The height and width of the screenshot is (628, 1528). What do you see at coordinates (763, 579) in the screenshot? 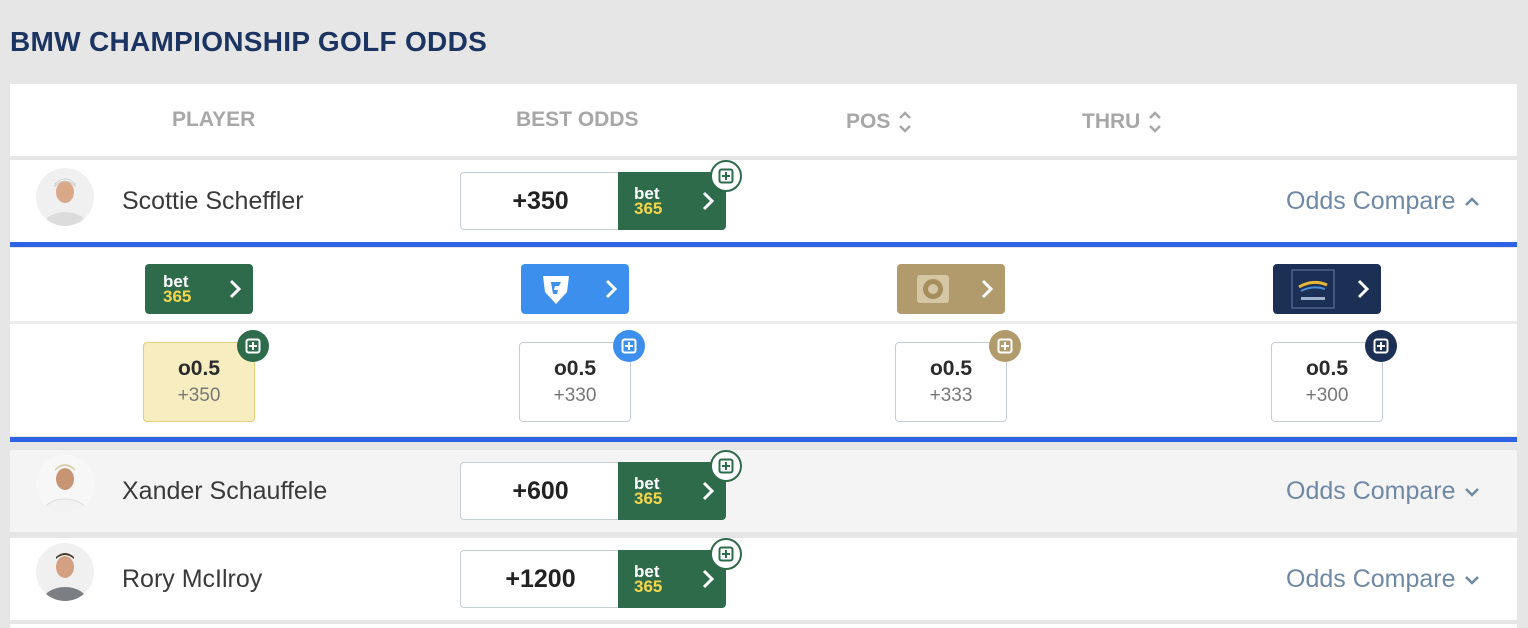
I see `player-row: Rory McIlroy +1200 bet 365 Odds Compare` at bounding box center [763, 579].